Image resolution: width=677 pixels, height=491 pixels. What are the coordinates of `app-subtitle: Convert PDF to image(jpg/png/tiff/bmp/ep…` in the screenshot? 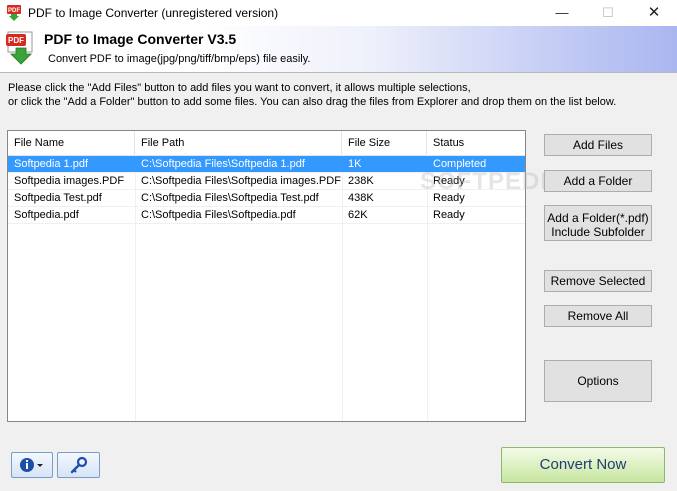 It's located at (179, 59).